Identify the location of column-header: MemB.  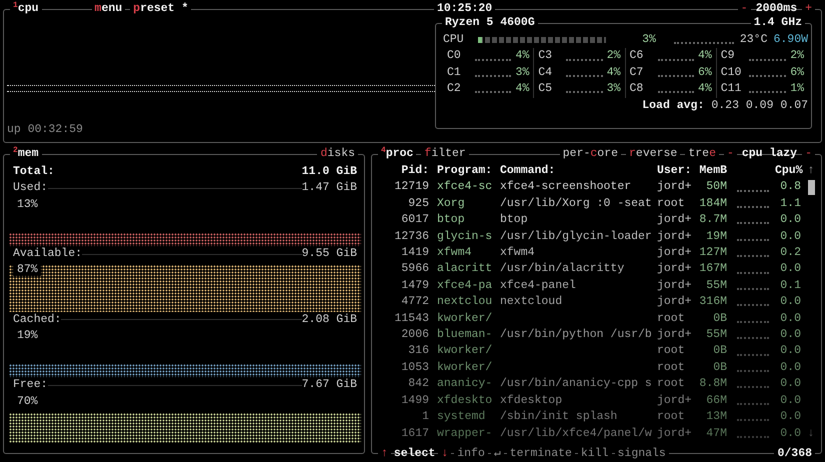
(712, 171).